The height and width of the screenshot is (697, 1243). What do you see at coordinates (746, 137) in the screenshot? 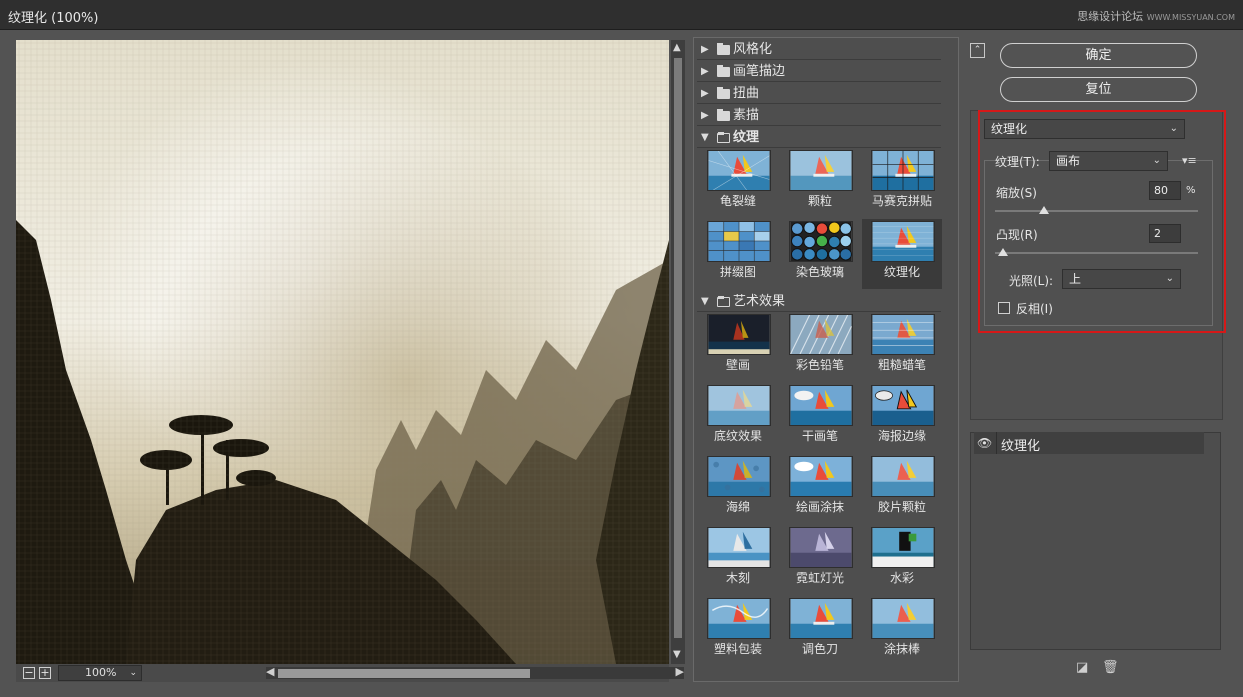
I see `category-label: 纹理` at bounding box center [746, 137].